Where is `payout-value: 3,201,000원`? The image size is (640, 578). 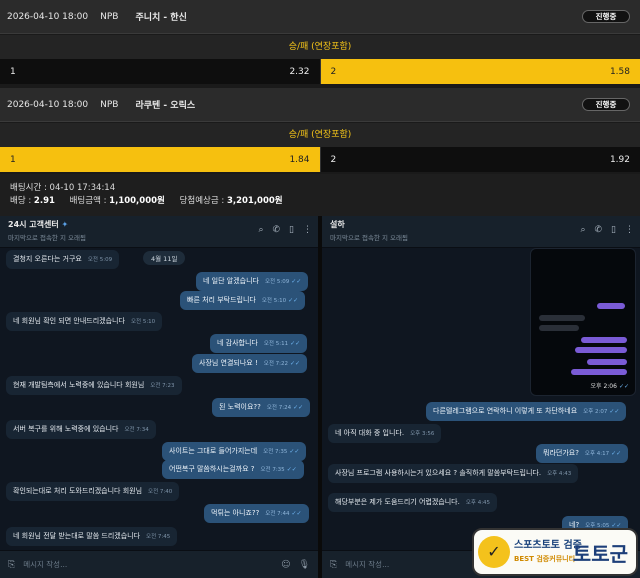 payout-value: 3,201,000원 is located at coordinates (254, 201).